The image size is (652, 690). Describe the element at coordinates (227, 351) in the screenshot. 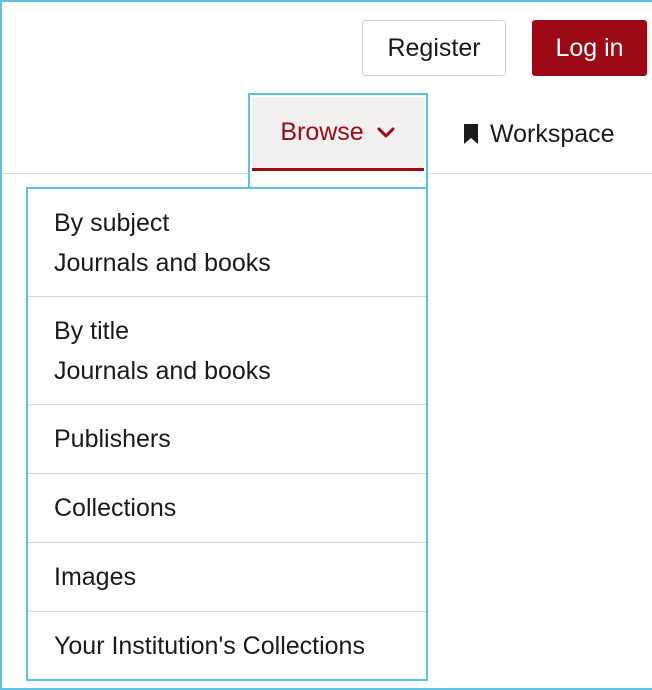

I see `menu-item-by-title: By title Journals and books` at that location.